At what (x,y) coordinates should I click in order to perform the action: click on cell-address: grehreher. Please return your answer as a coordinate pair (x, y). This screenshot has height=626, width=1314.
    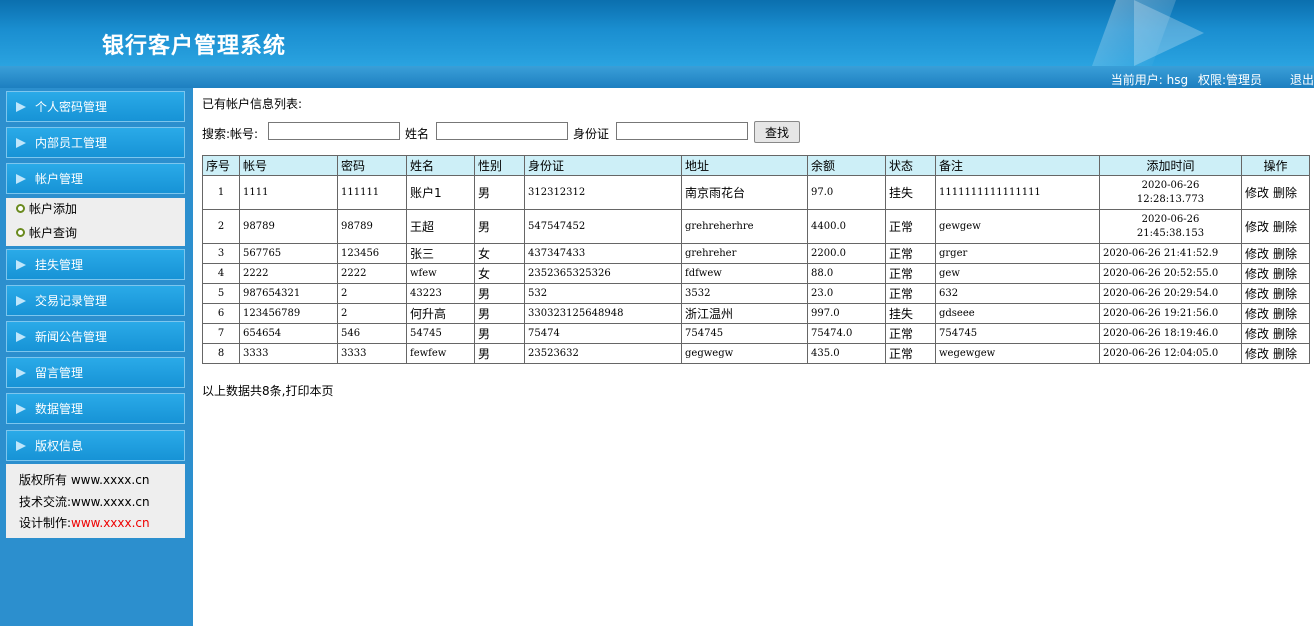
    Looking at the image, I should click on (744, 253).